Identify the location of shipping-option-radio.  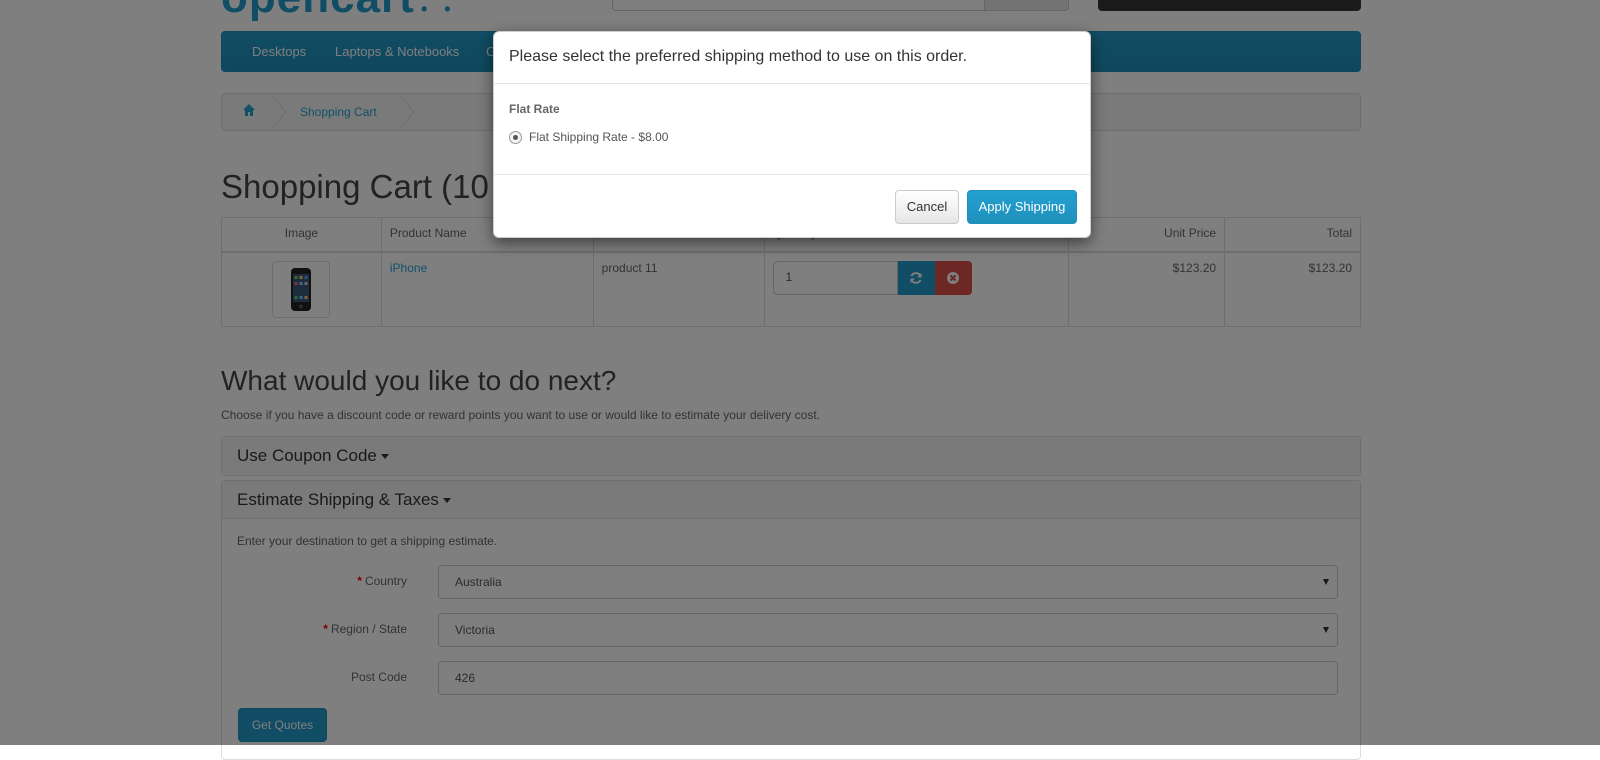
(515, 137).